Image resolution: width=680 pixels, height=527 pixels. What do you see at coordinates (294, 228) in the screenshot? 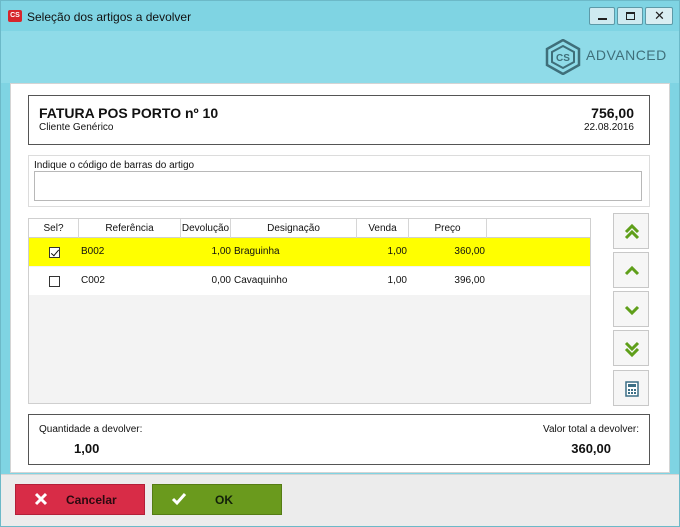
I see `column-header-designacao: Designação` at bounding box center [294, 228].